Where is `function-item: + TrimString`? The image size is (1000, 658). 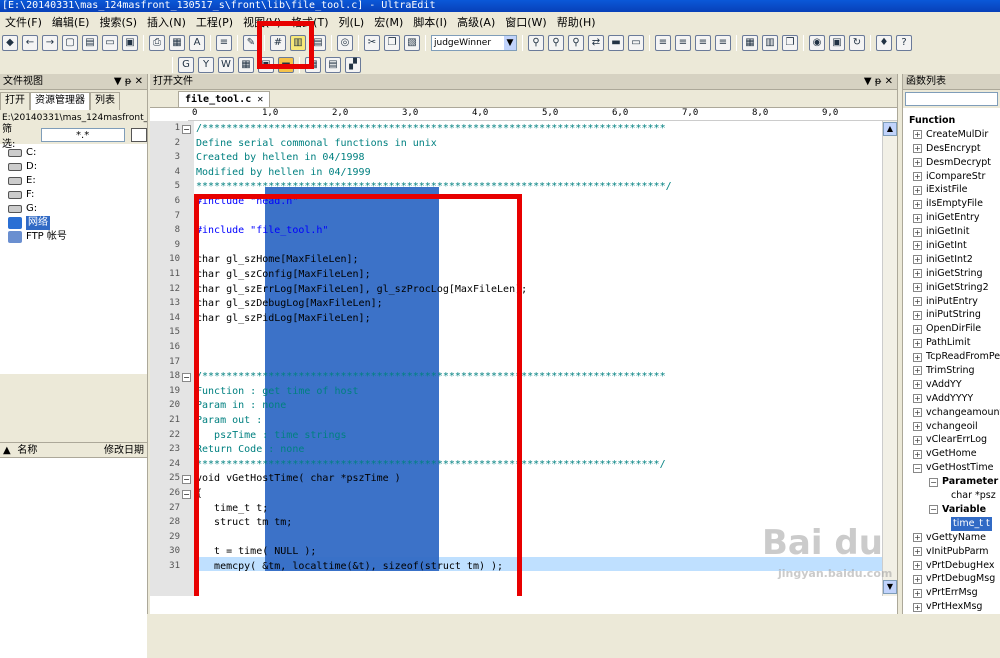
function-item: + TrimString is located at coordinates (951, 371).